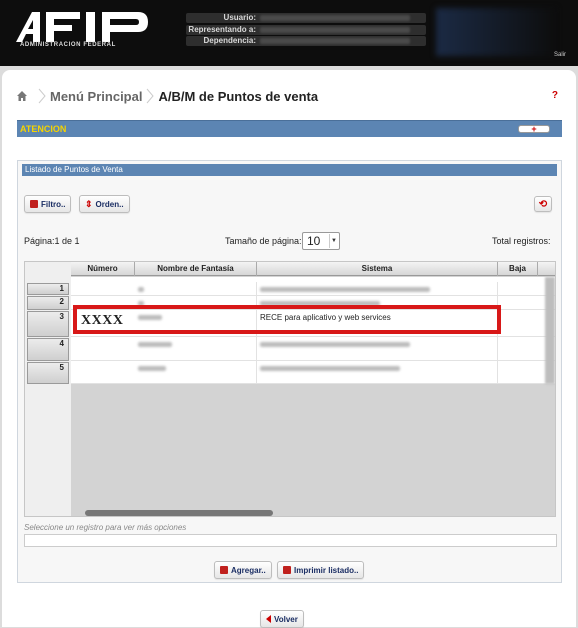  I want to click on filter-button: Filtro.., so click(48, 204).